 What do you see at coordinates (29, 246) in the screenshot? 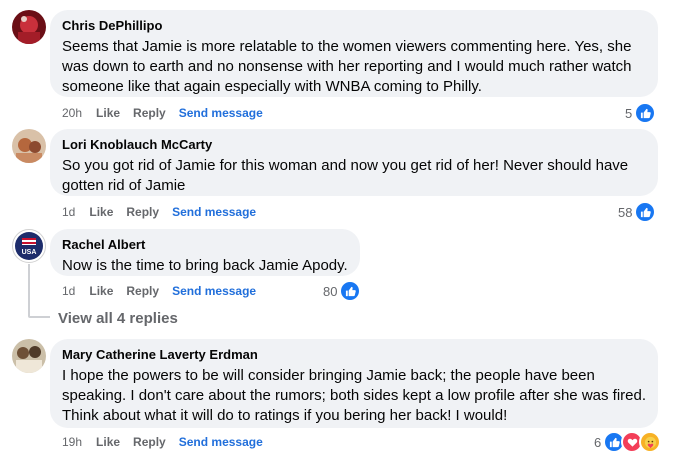
I see `avatar: USA` at bounding box center [29, 246].